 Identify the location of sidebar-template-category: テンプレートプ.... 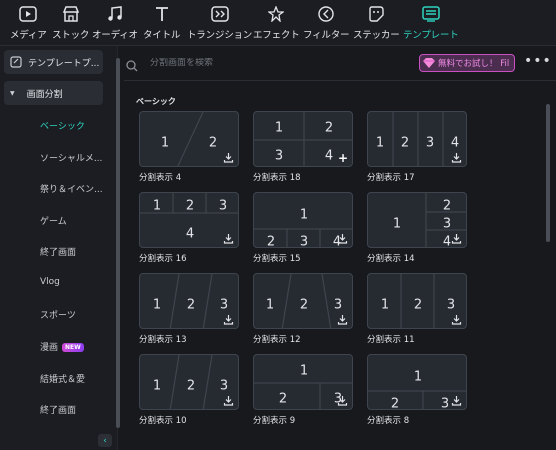
(53, 62).